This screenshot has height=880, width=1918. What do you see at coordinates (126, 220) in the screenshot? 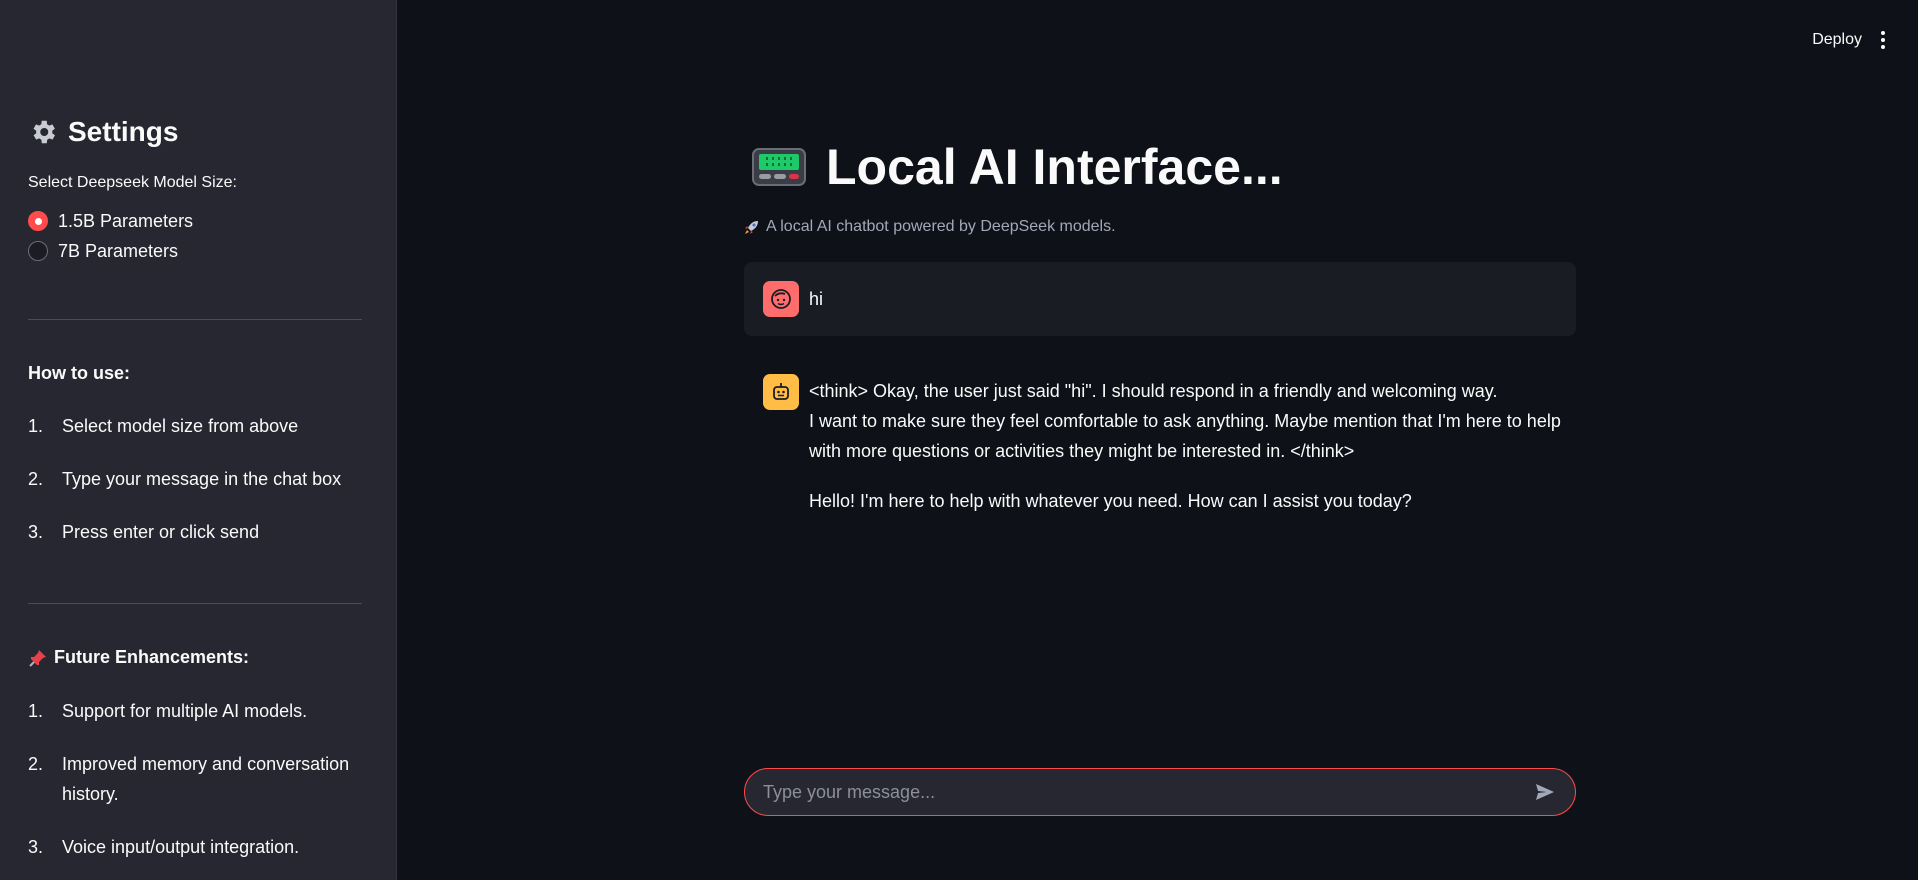
I see `radio-label: 1.5B Parameters` at bounding box center [126, 220].